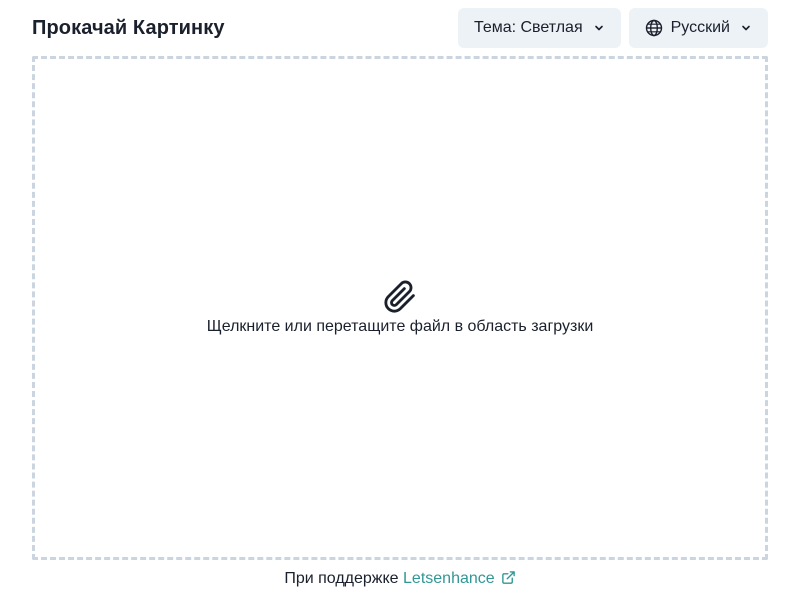  I want to click on letsenhance-link: Letsenhance, so click(459, 578).